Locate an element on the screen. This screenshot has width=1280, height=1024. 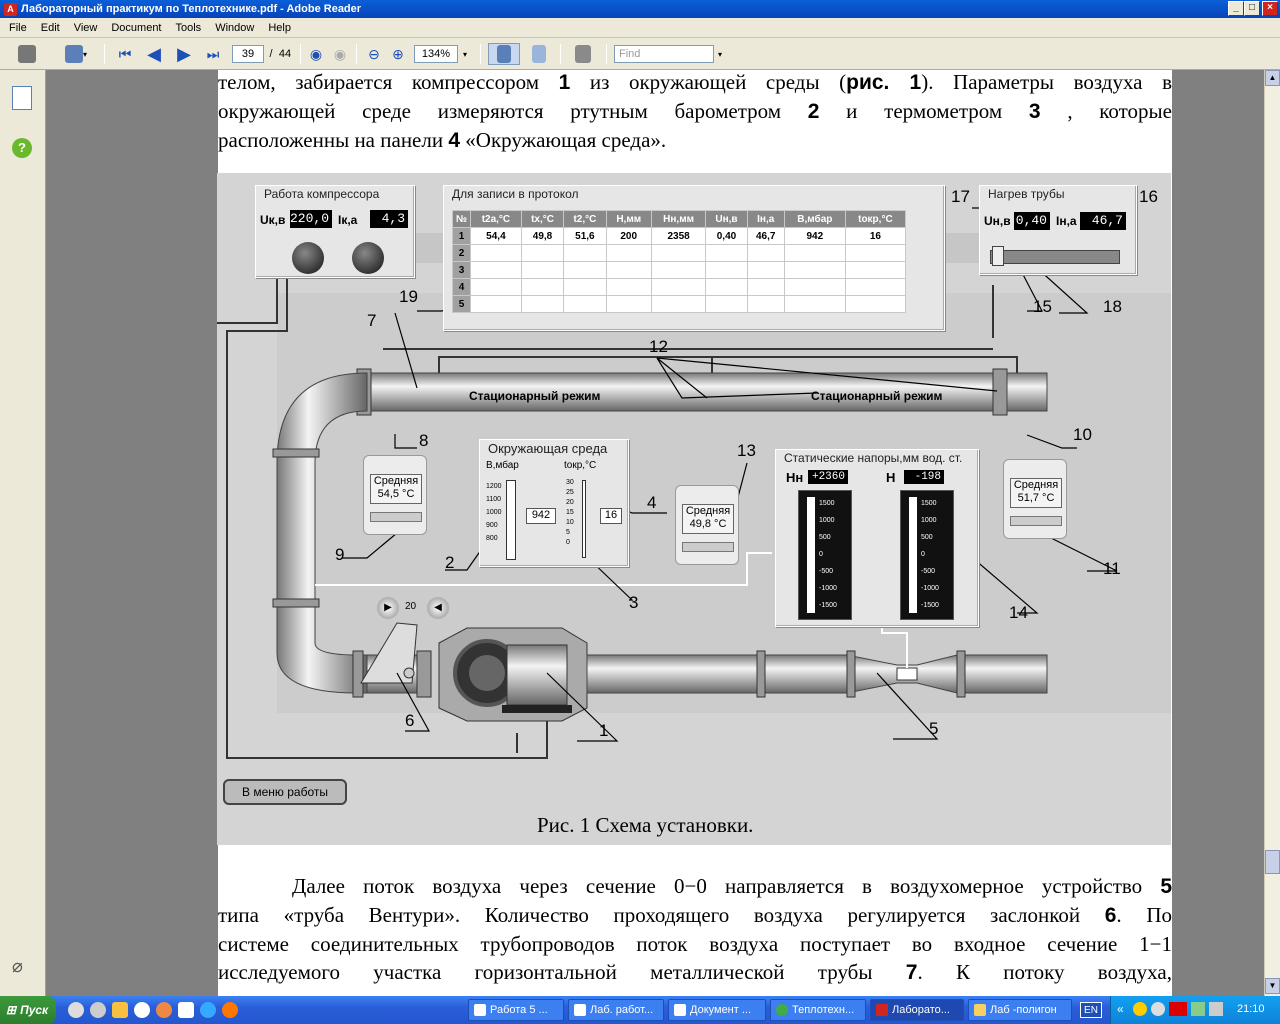
table-cell: 0,40 is located at coordinates (726, 236).